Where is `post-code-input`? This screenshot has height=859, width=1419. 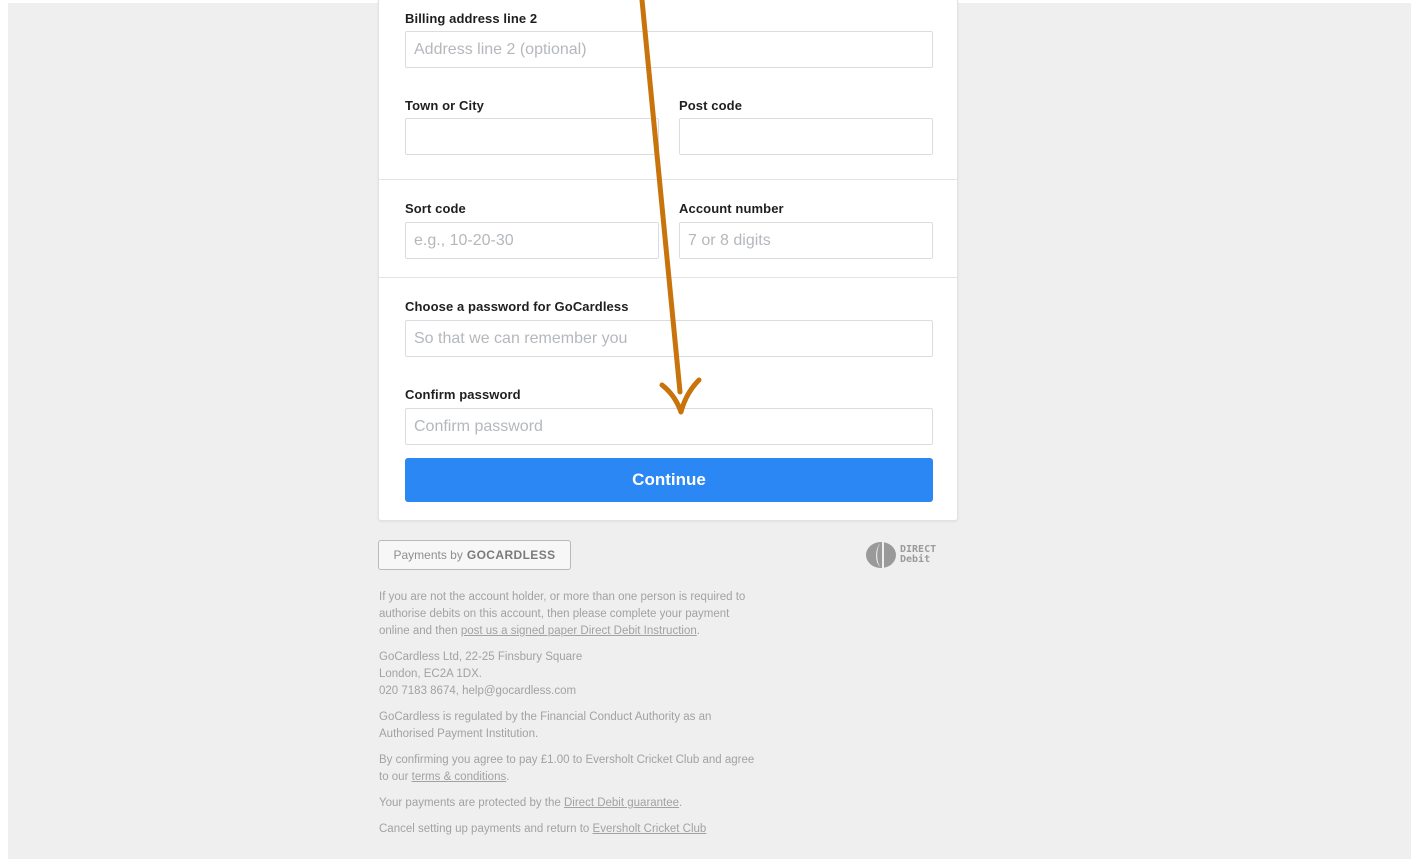
post-code-input is located at coordinates (806, 136).